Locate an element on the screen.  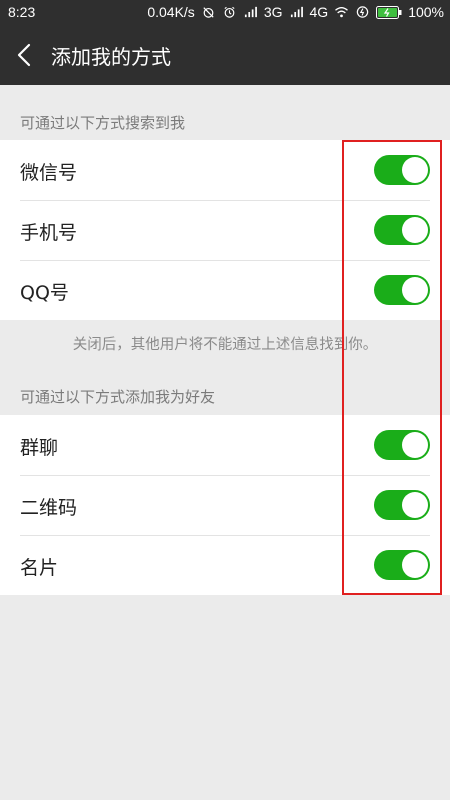
network-speed: 0.04K/s is located at coordinates (171, 12).